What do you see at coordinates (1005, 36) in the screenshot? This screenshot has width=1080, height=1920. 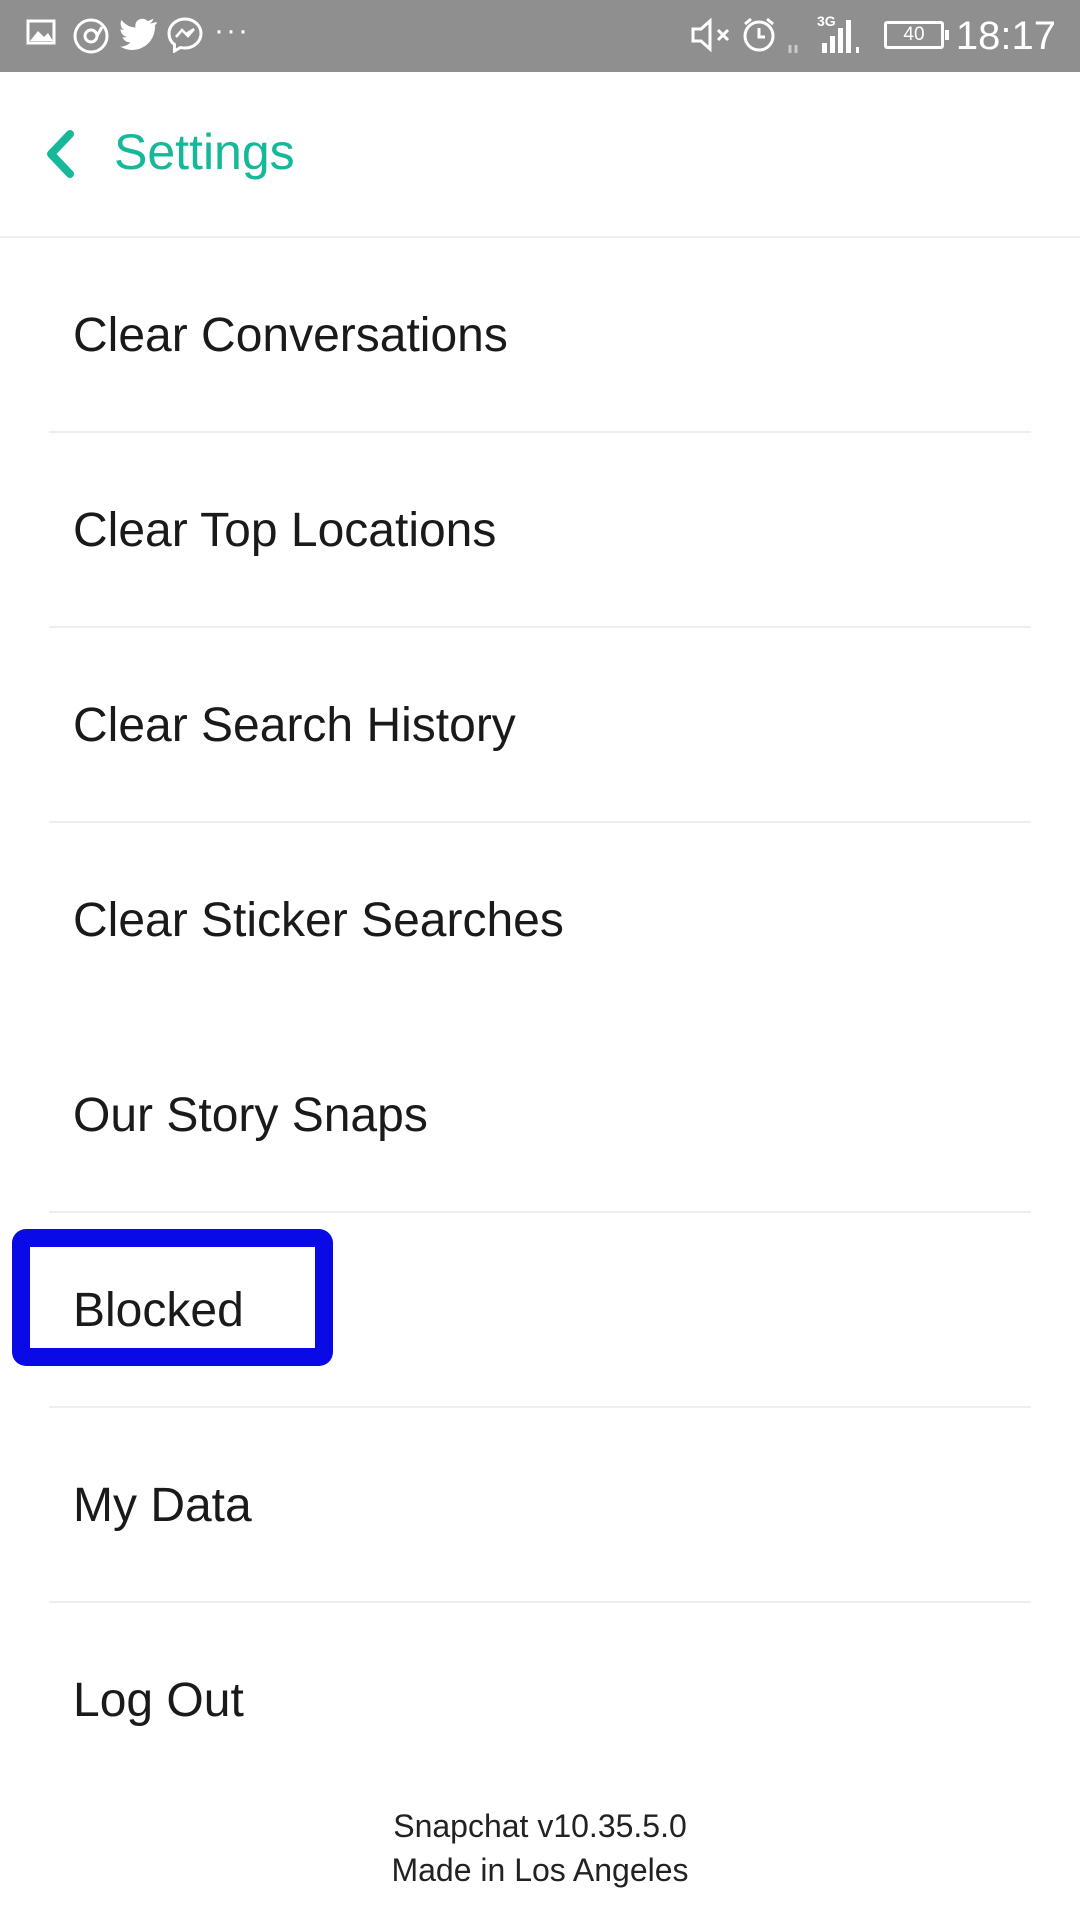 I see `status-time: 18:17` at bounding box center [1005, 36].